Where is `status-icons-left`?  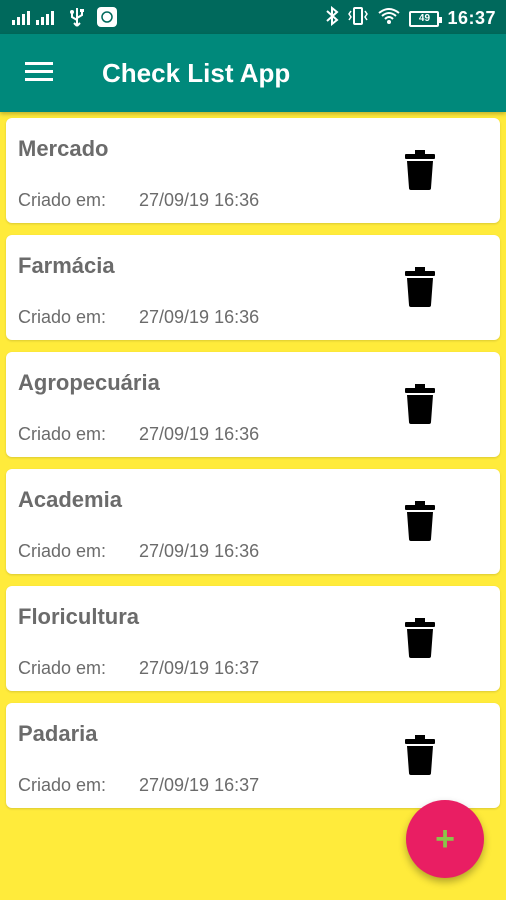 status-icons-left is located at coordinates (65, 19).